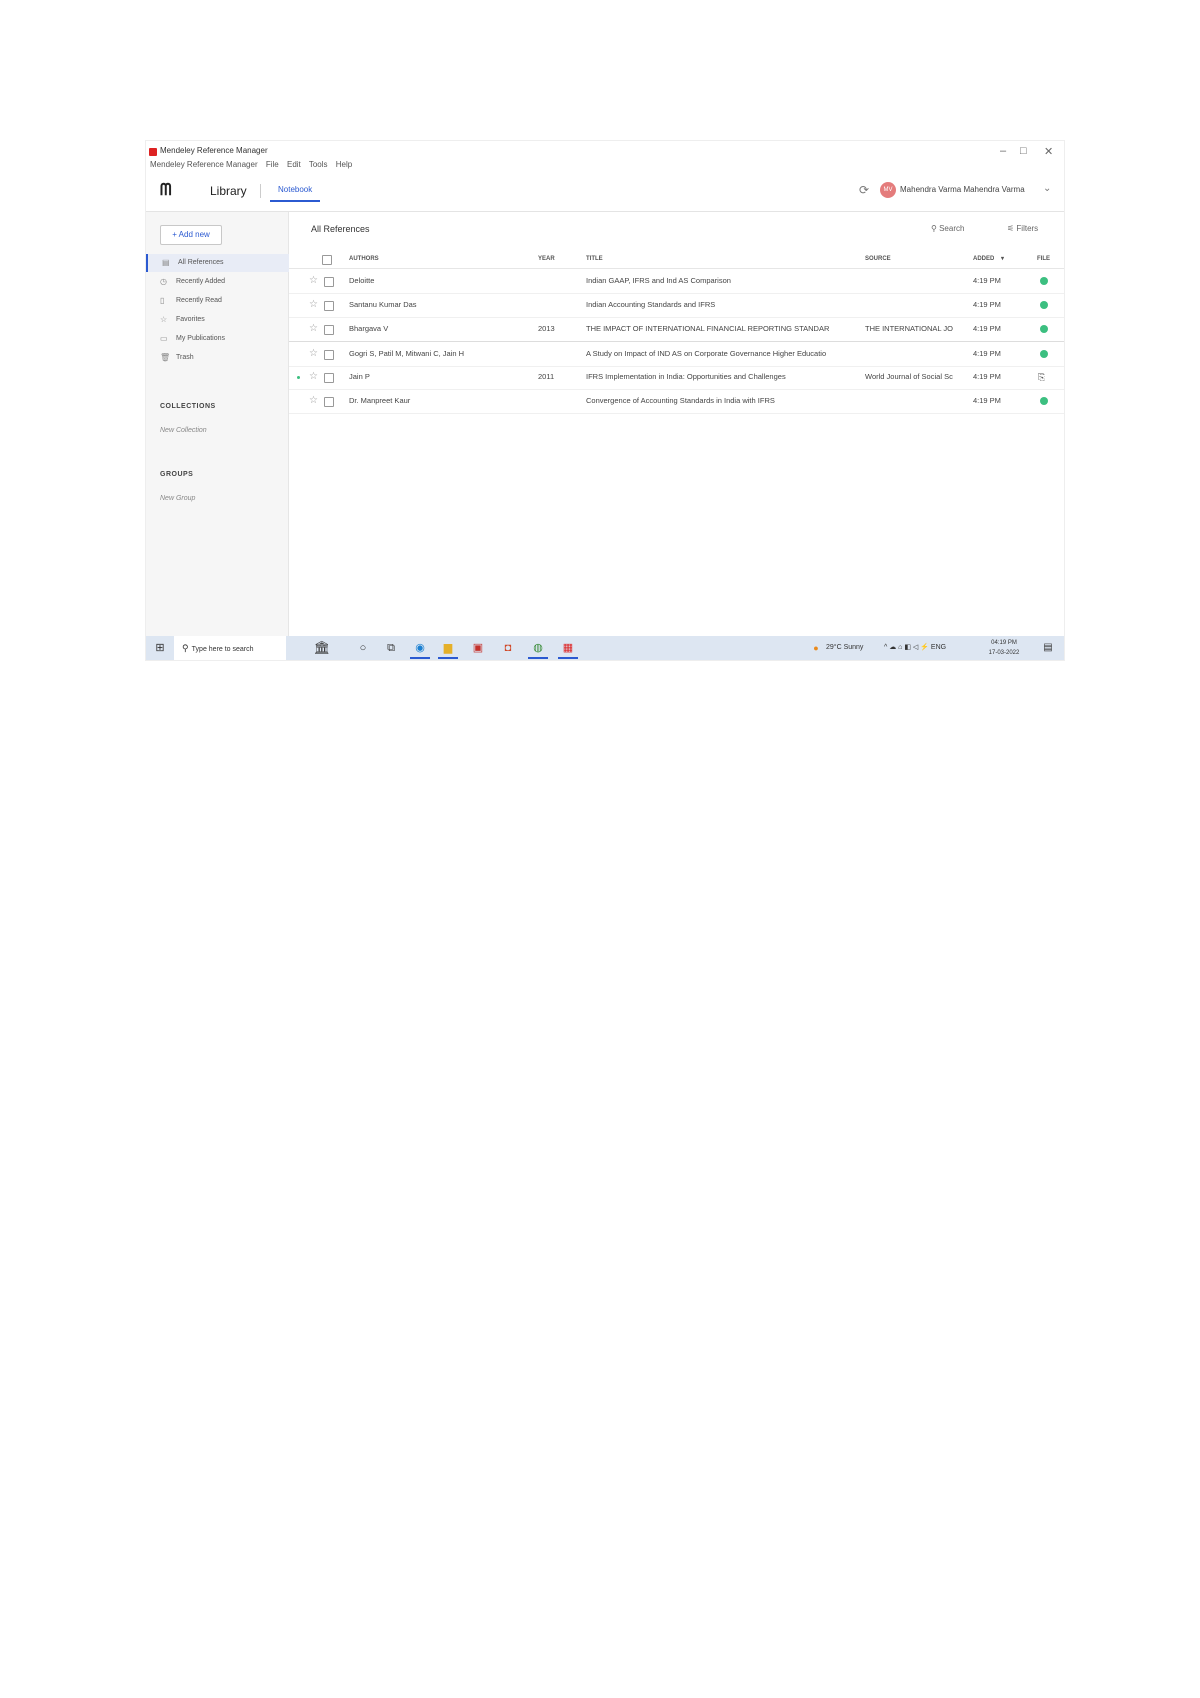 The width and height of the screenshot is (1200, 1698). What do you see at coordinates (185, 357) in the screenshot?
I see `sidebar-item-label: Trash` at bounding box center [185, 357].